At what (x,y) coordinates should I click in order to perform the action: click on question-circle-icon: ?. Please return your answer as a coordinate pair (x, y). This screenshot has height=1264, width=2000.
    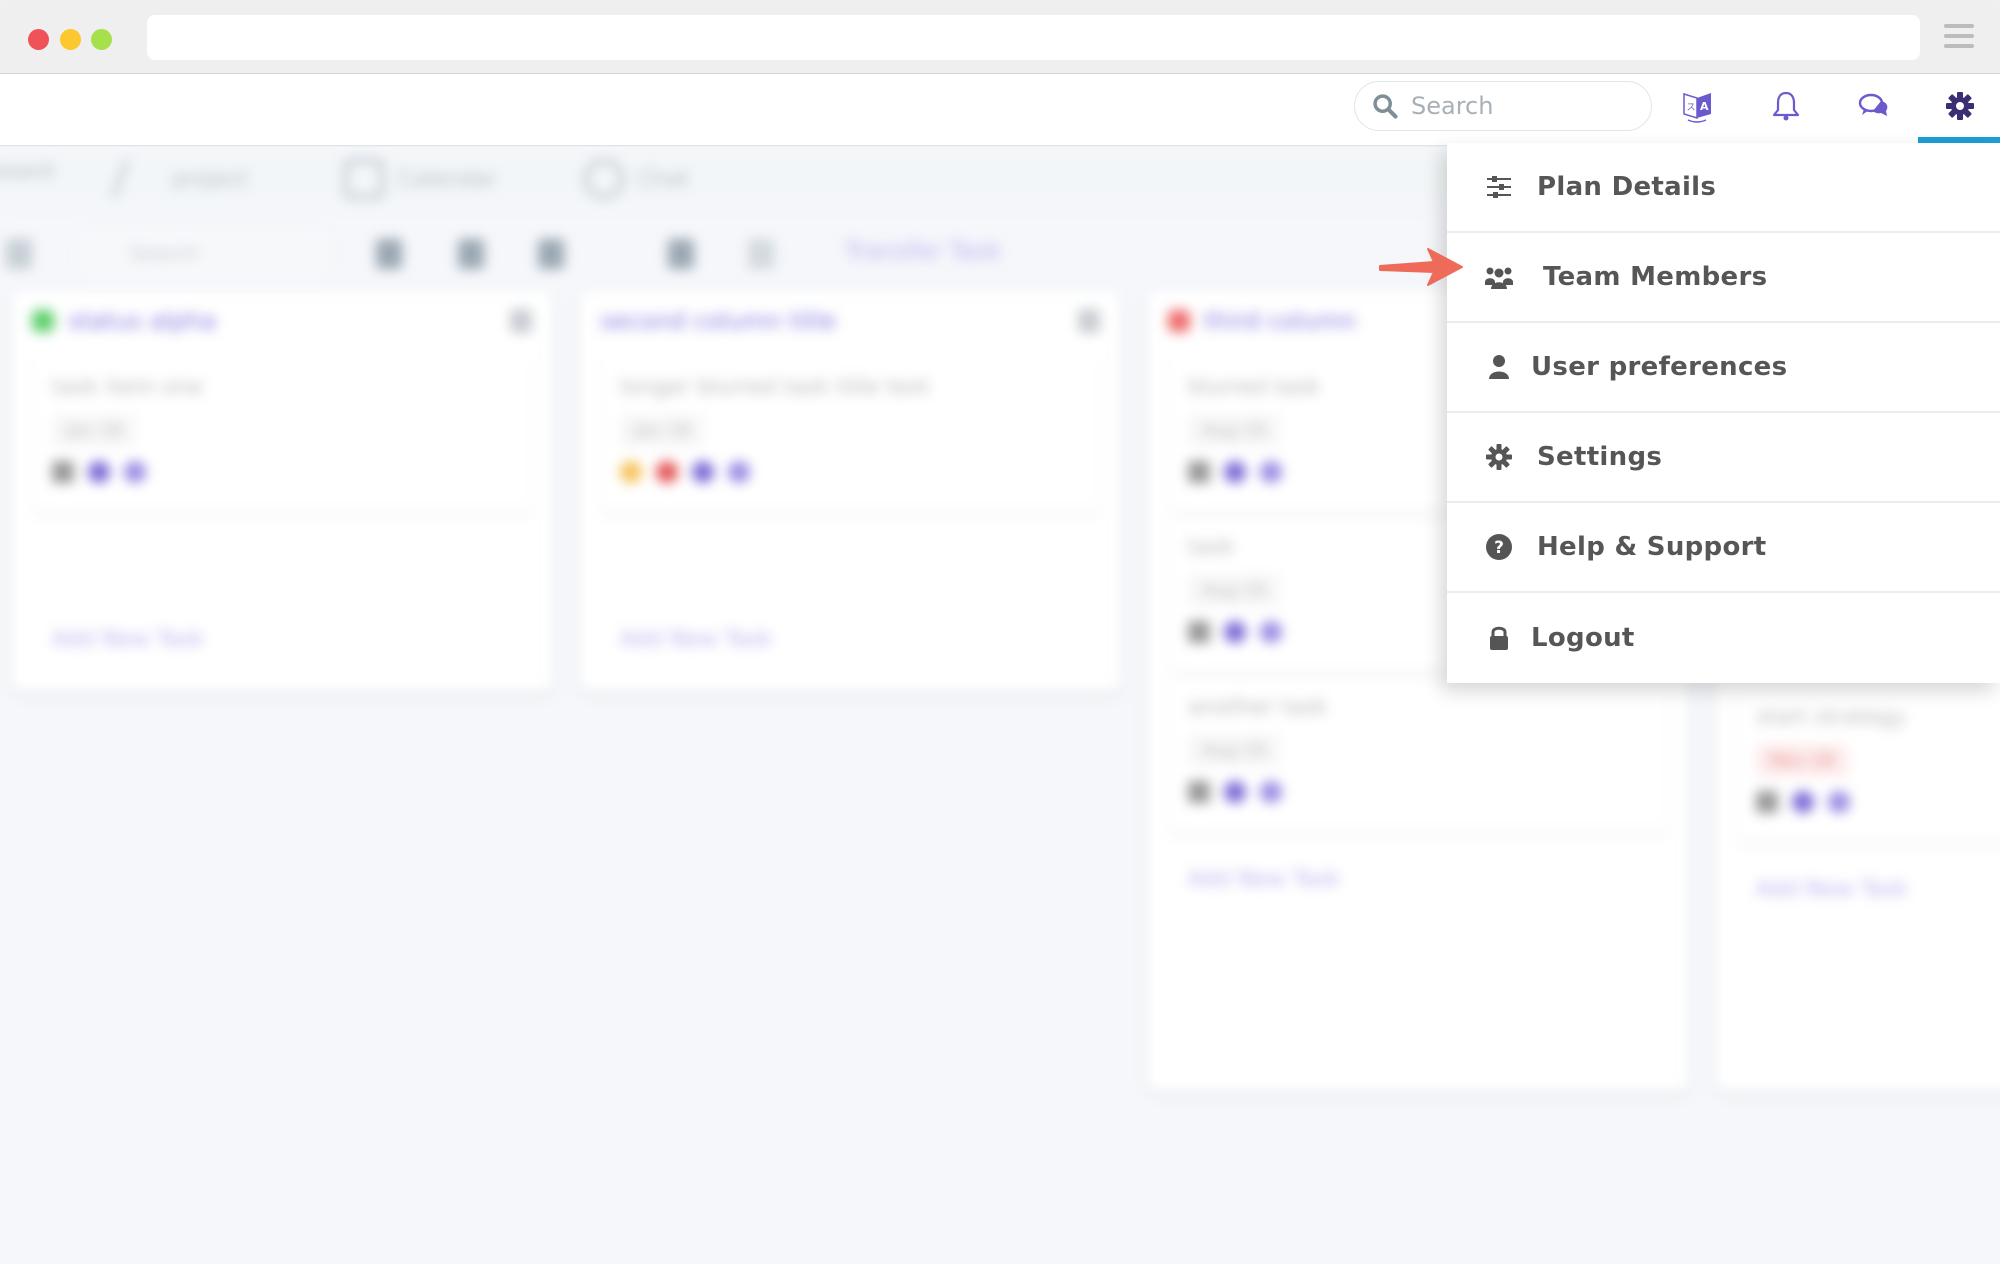
    Looking at the image, I should click on (1499, 547).